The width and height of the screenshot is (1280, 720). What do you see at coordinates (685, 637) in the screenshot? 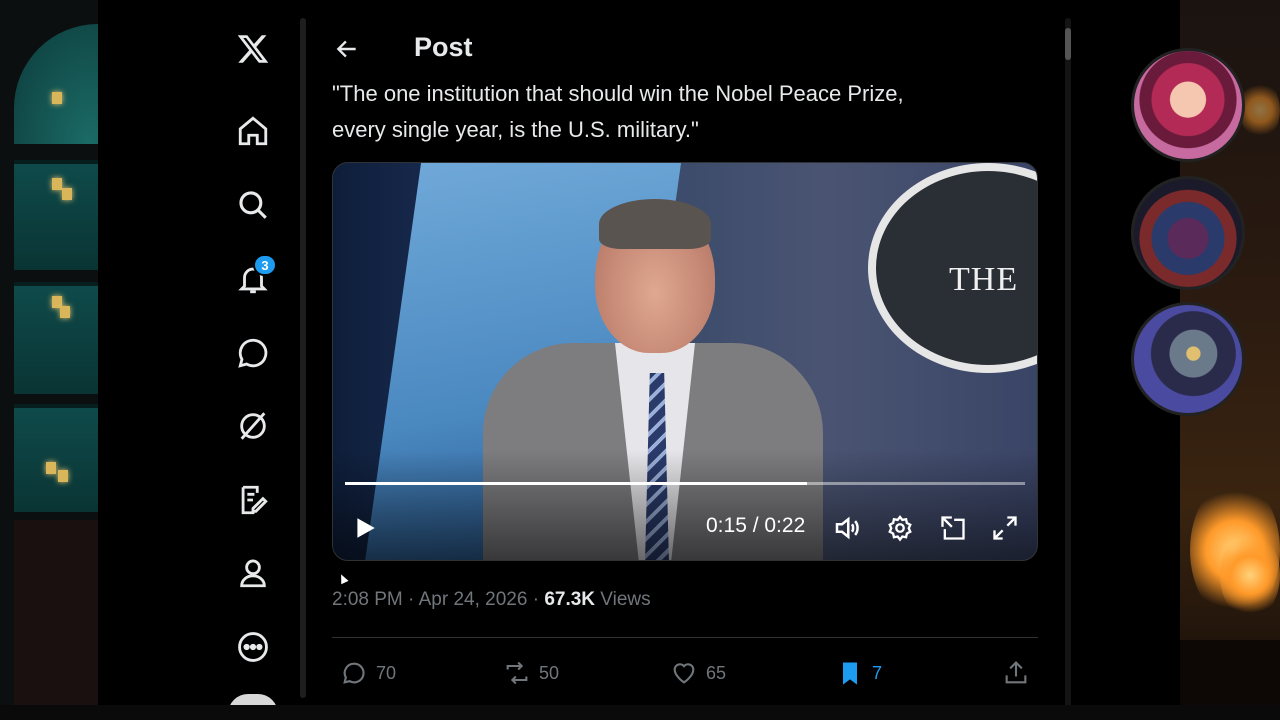
I see `divider` at bounding box center [685, 637].